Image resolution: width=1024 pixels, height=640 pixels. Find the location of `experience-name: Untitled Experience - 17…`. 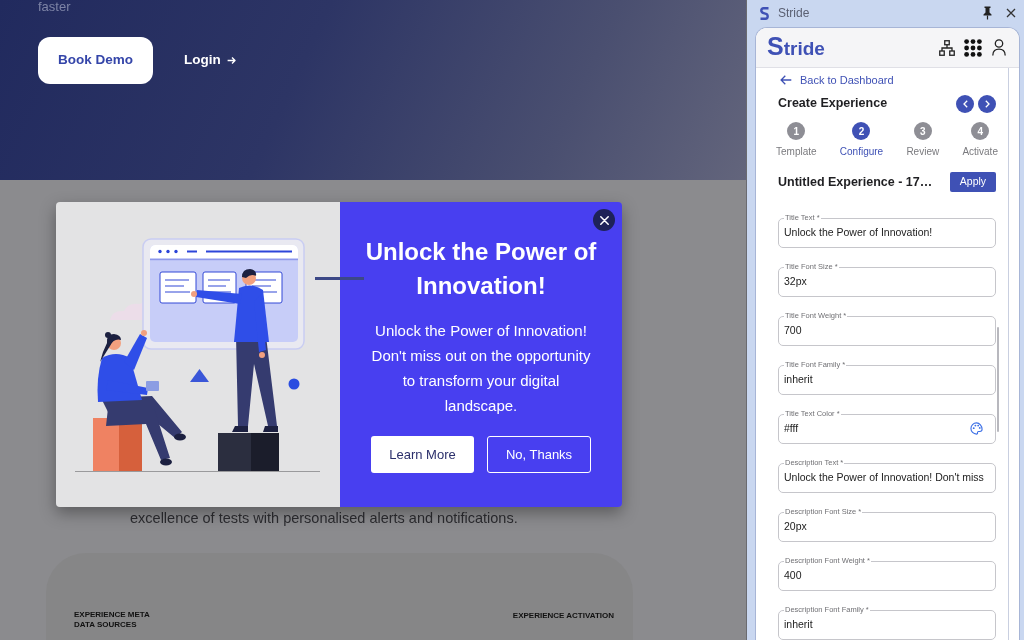

experience-name: Untitled Experience - 17… is located at coordinates (855, 182).